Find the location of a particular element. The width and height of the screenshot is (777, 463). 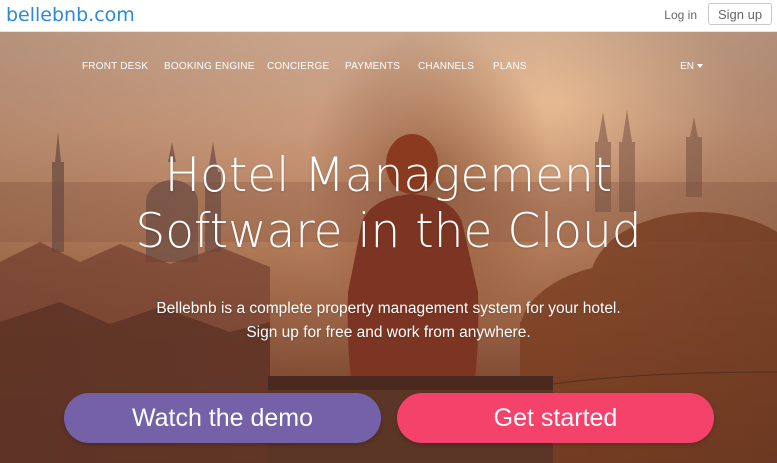

language-label: EN is located at coordinates (687, 66).